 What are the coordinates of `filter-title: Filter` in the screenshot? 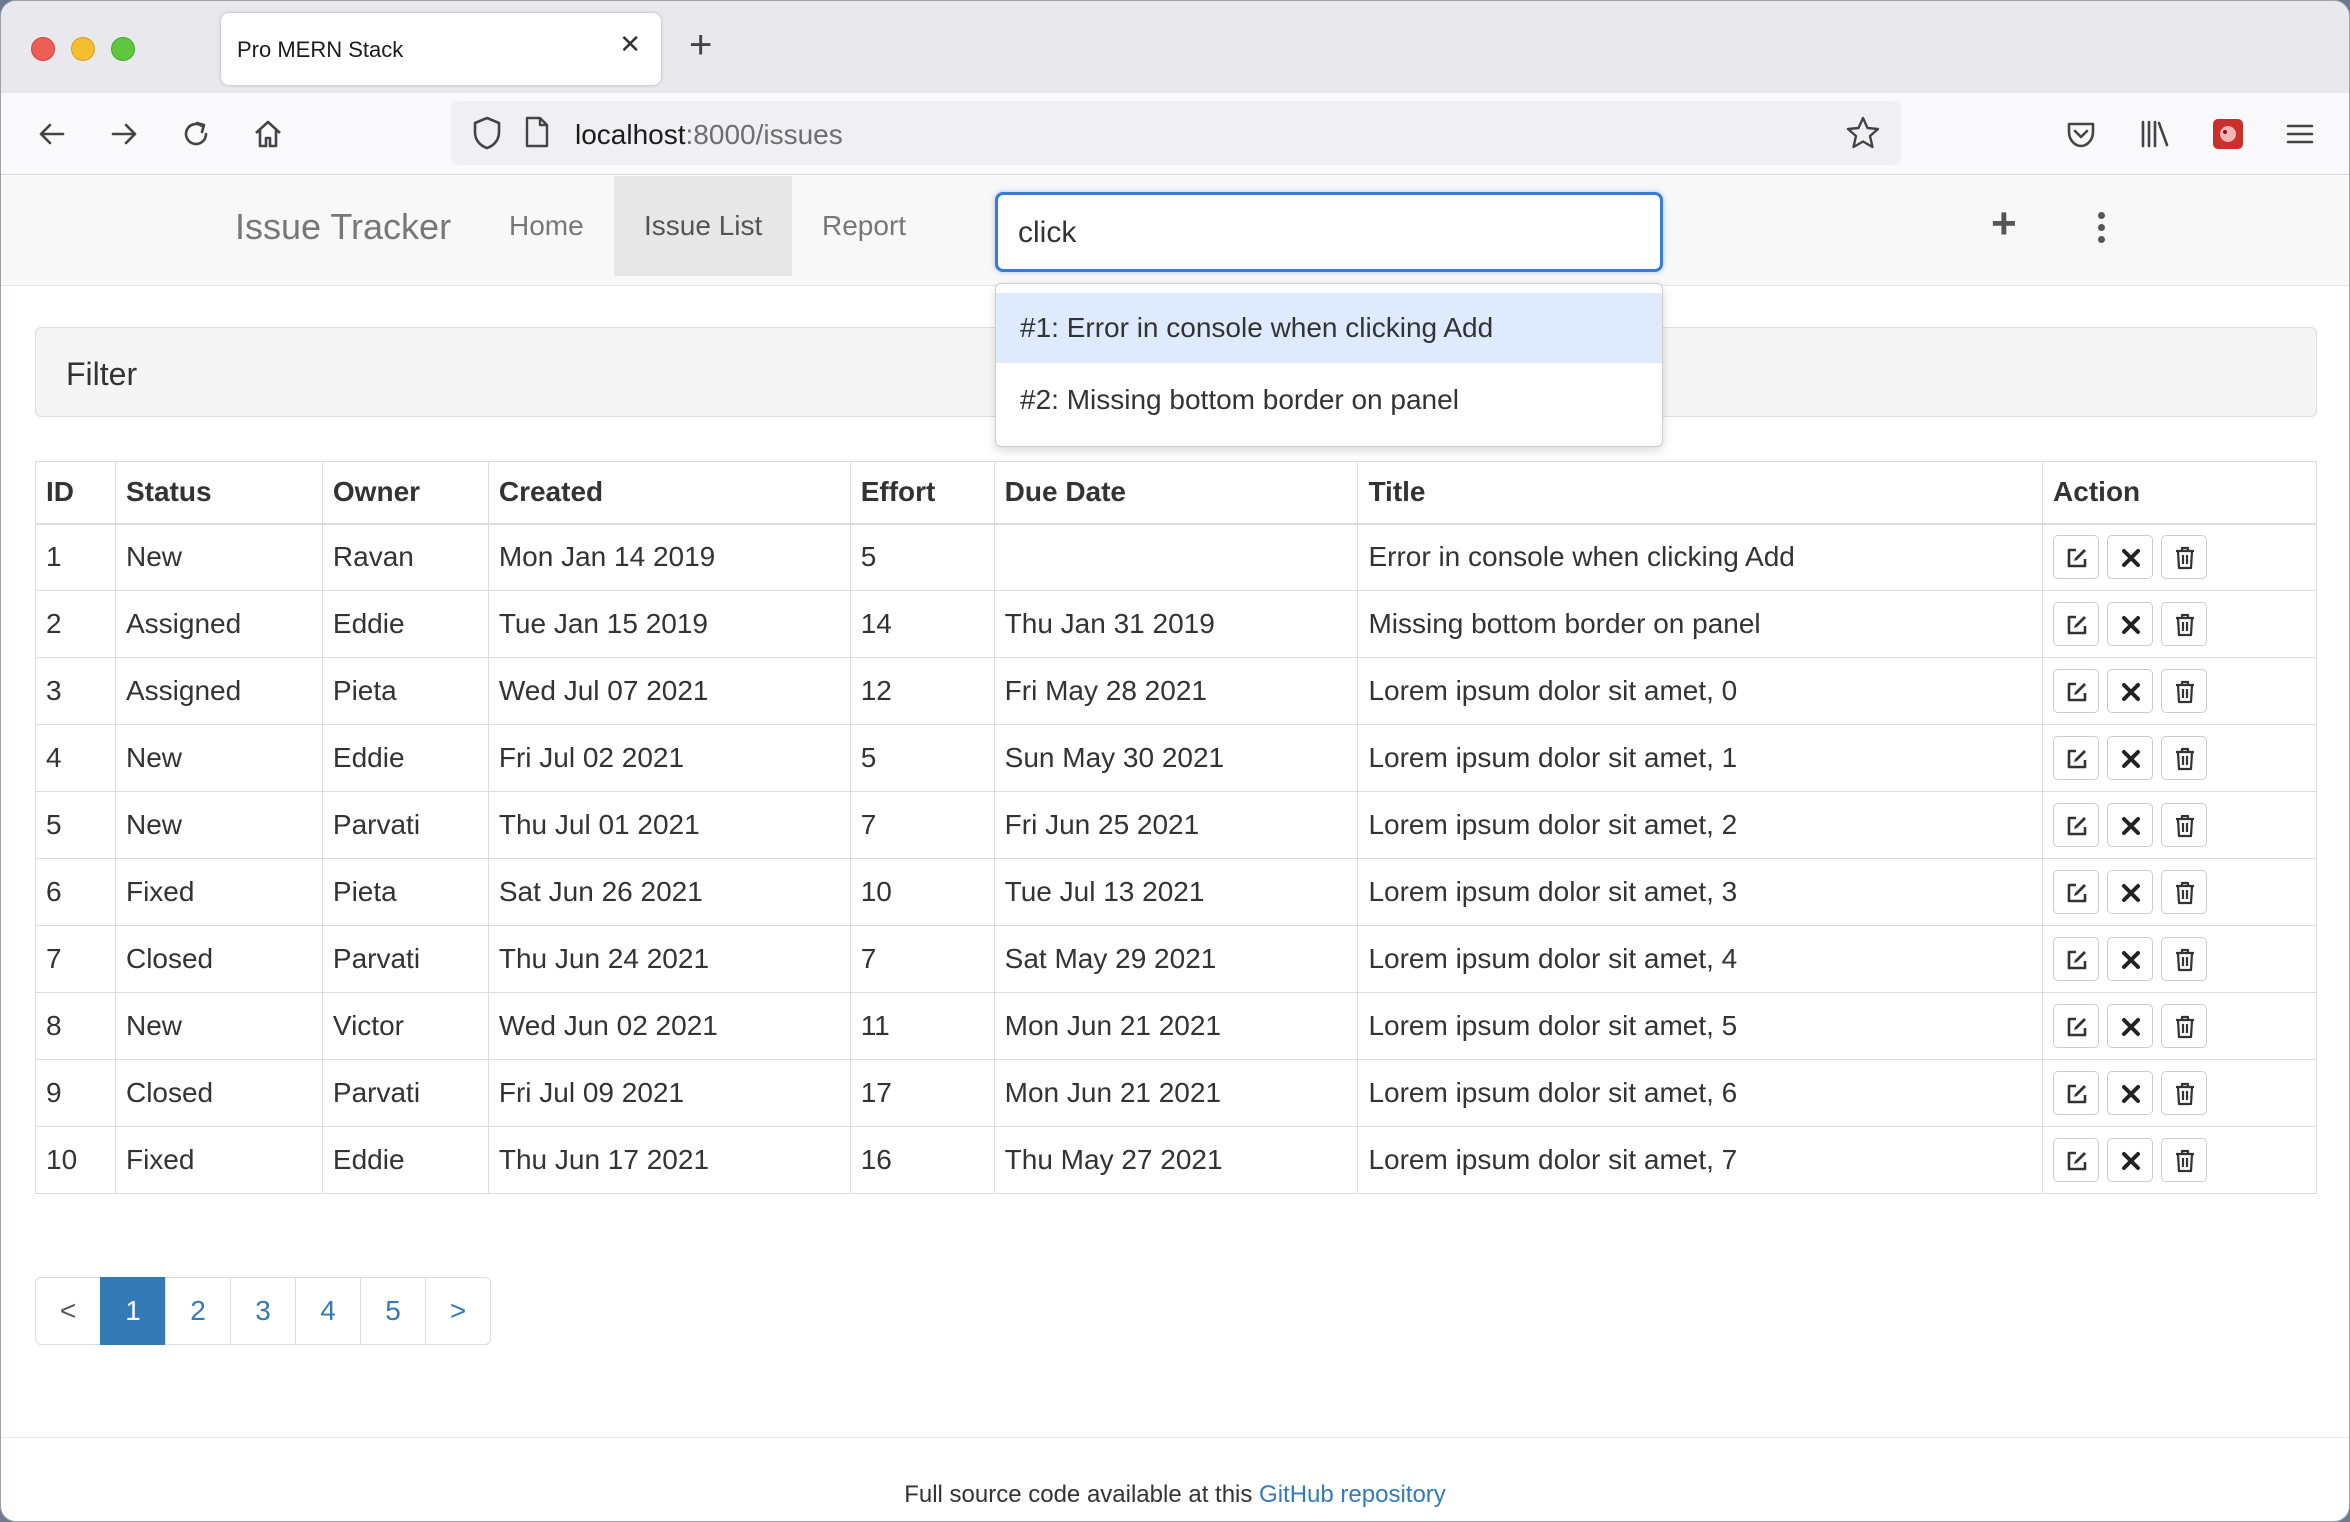 It's located at (101, 374).